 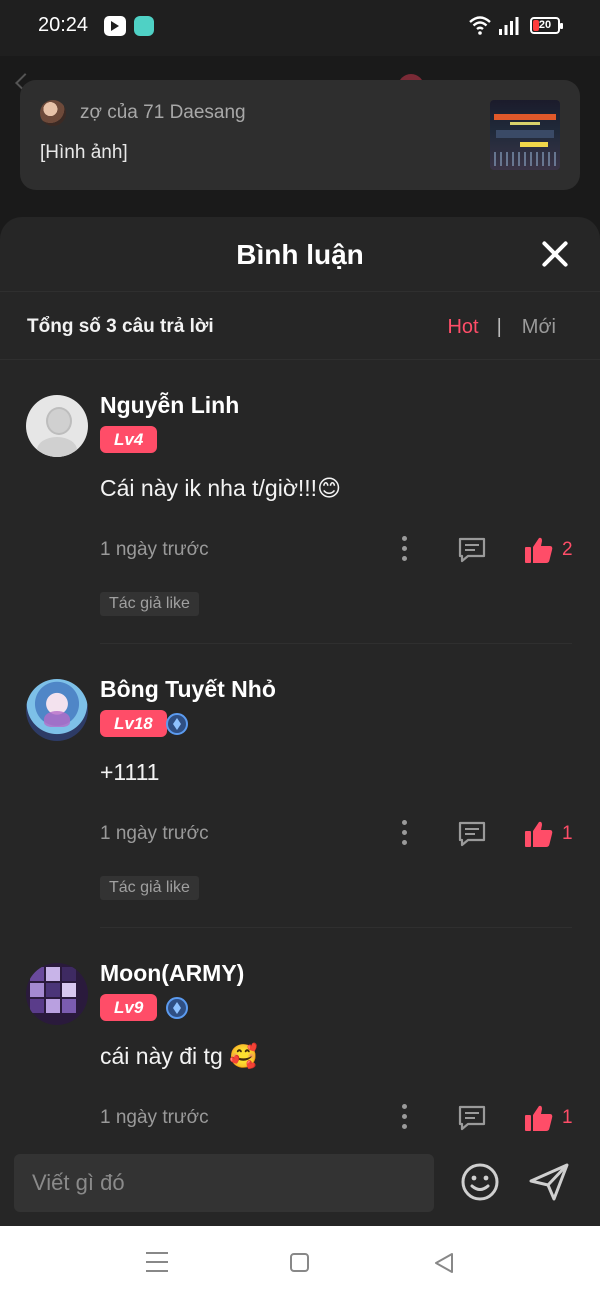 I want to click on sheet-title: Bình luận, so click(x=300, y=254).